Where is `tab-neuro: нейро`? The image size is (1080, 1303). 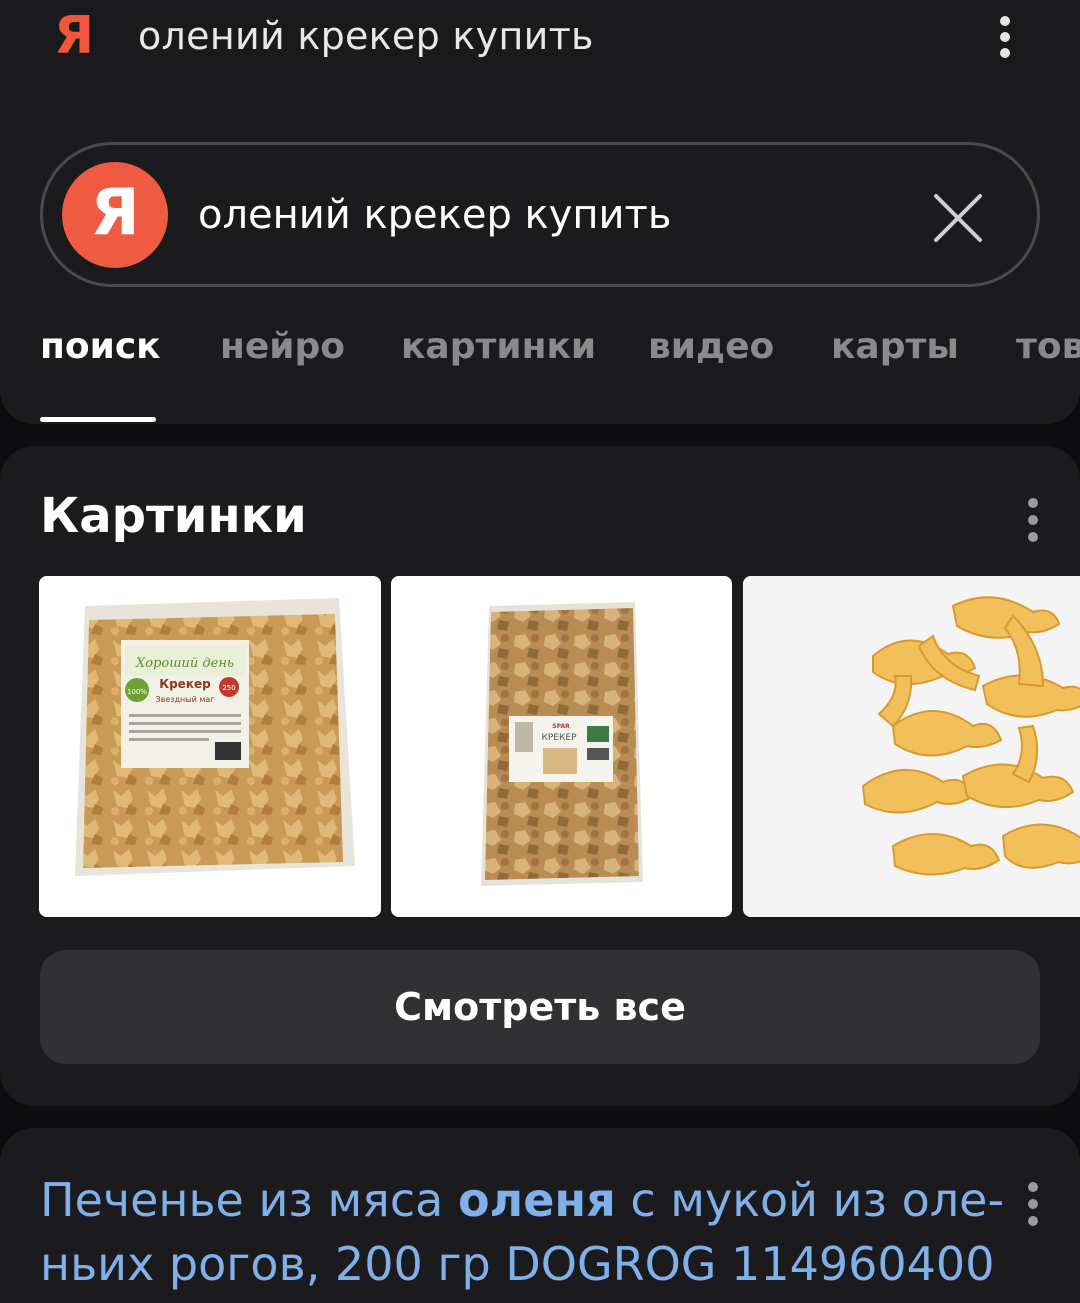 tab-neuro: нейро is located at coordinates (282, 346).